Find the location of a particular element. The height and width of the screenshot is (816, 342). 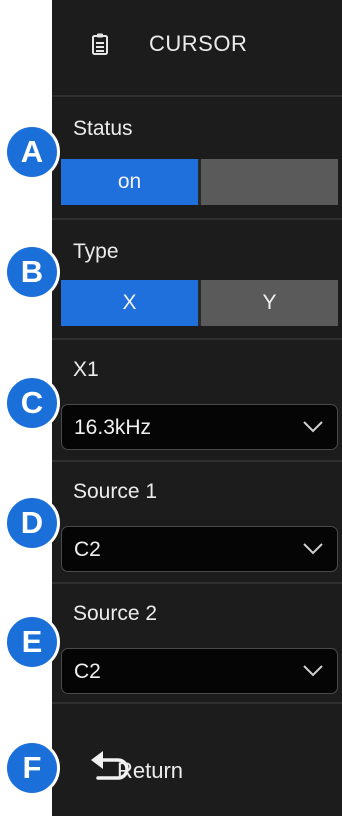

type-label: Type is located at coordinates (96, 251).